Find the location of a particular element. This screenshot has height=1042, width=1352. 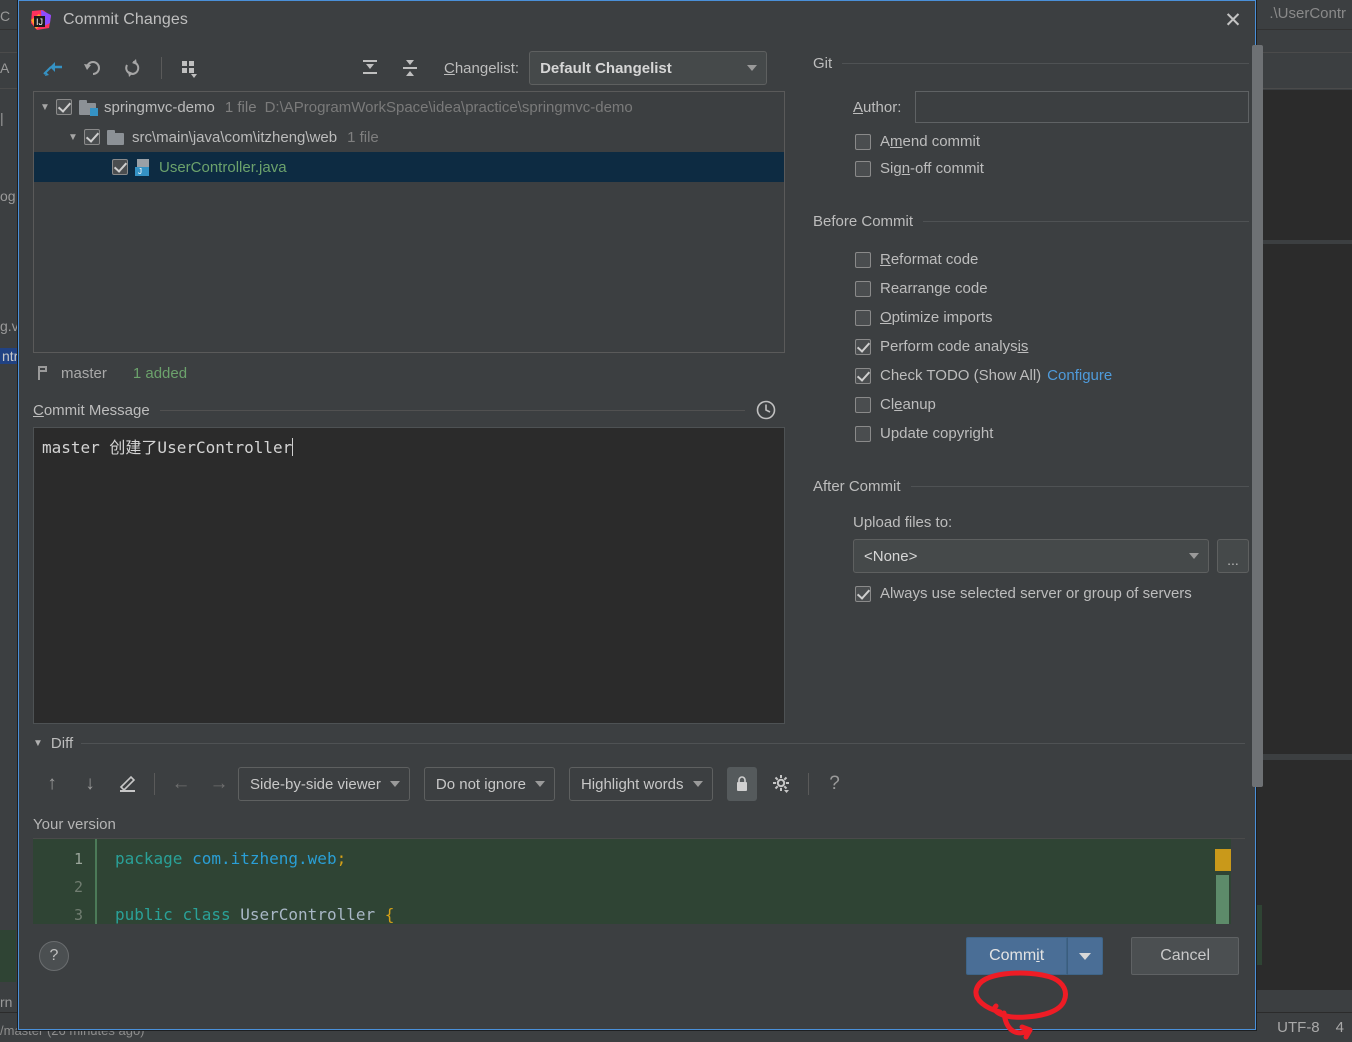

after-commit-group-header: After Commit is located at coordinates (1031, 486).